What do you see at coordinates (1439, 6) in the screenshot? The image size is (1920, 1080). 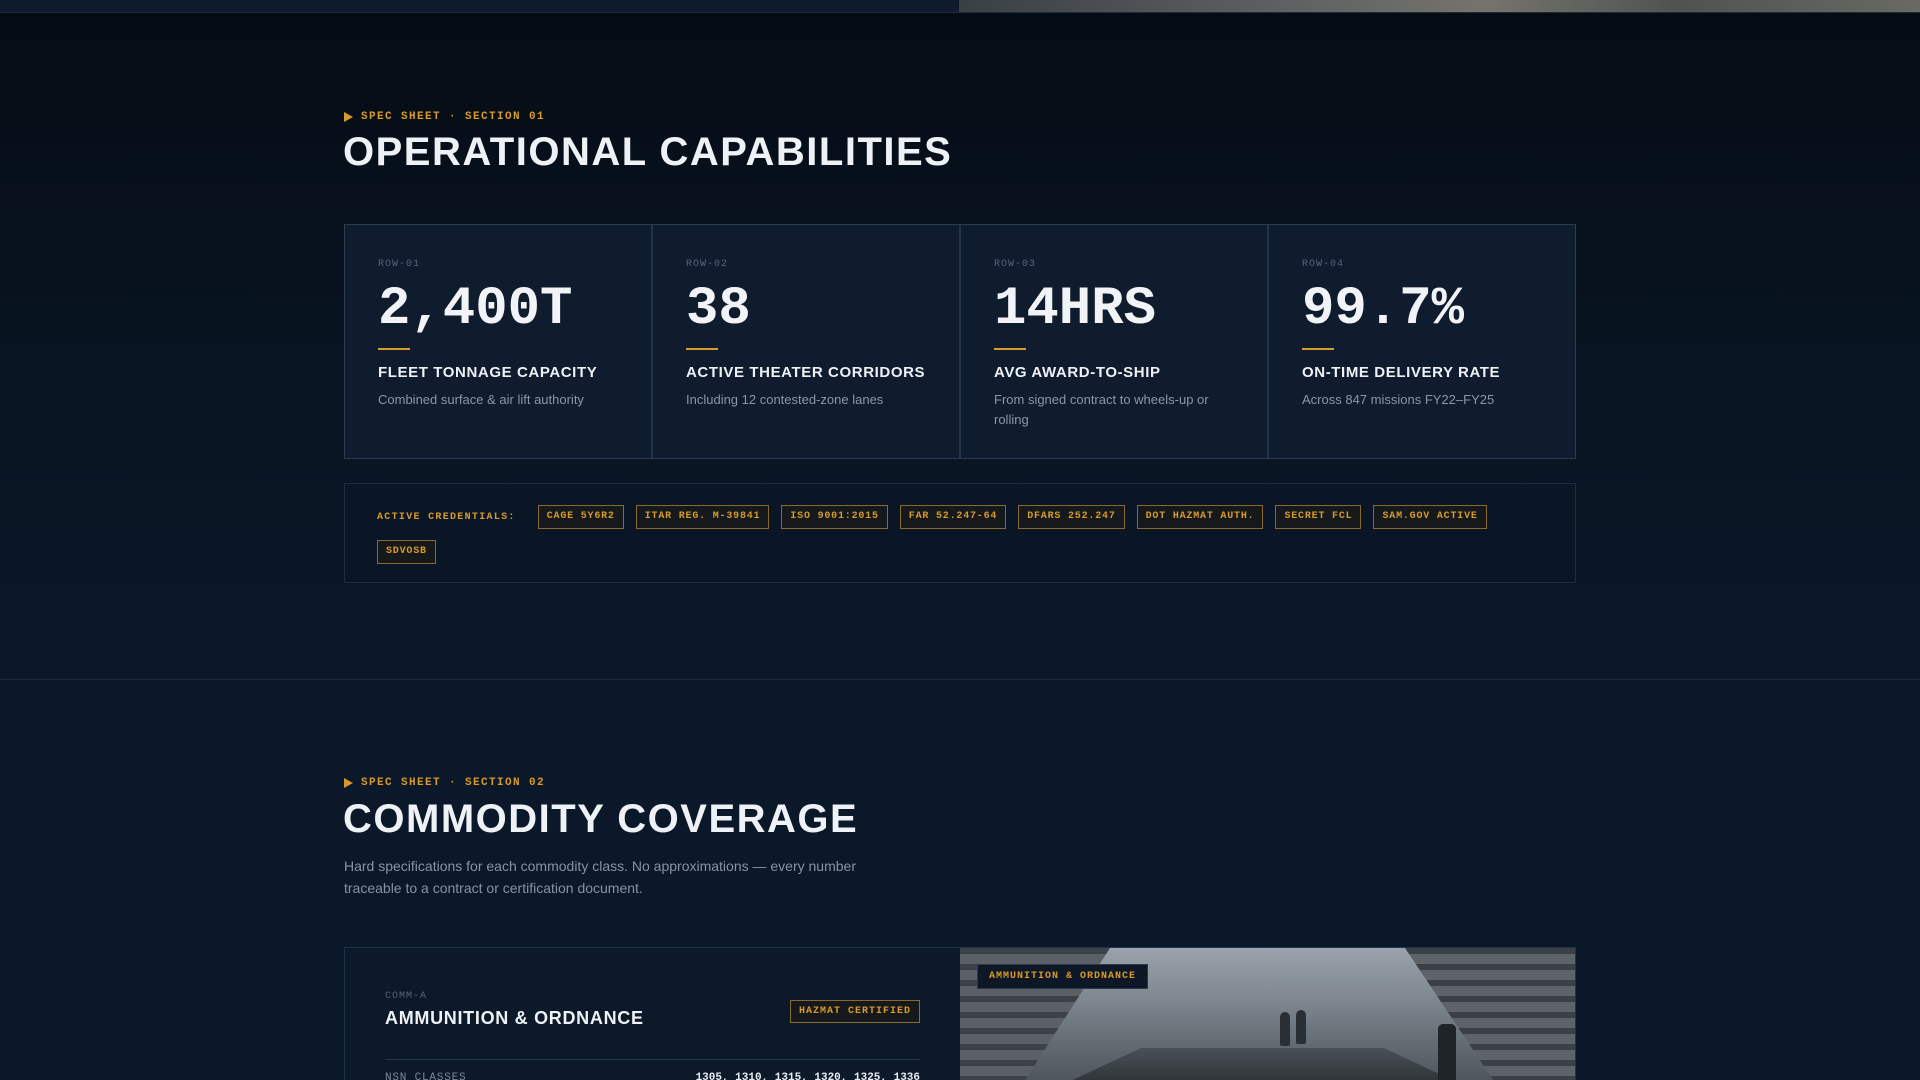 I see `hero-image-edge` at bounding box center [1439, 6].